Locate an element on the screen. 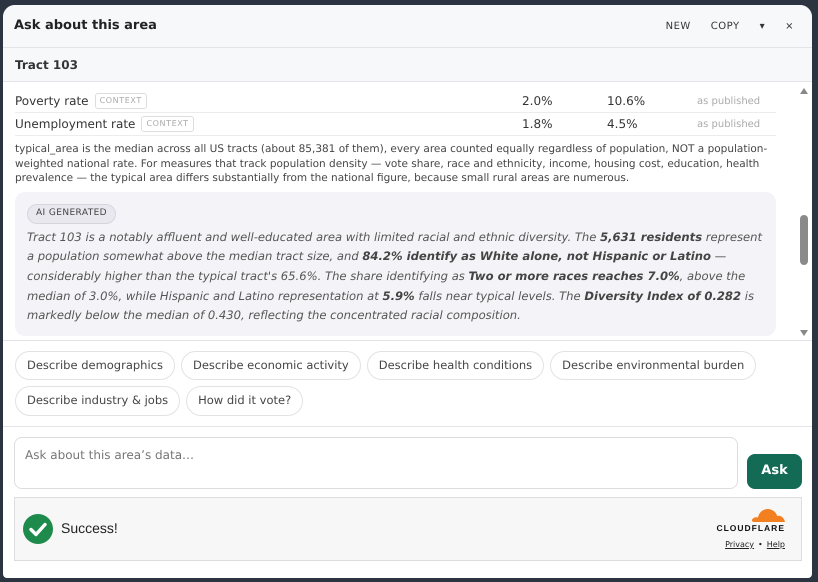 This screenshot has width=818, height=582. area-name: Tract 103 is located at coordinates (46, 65).